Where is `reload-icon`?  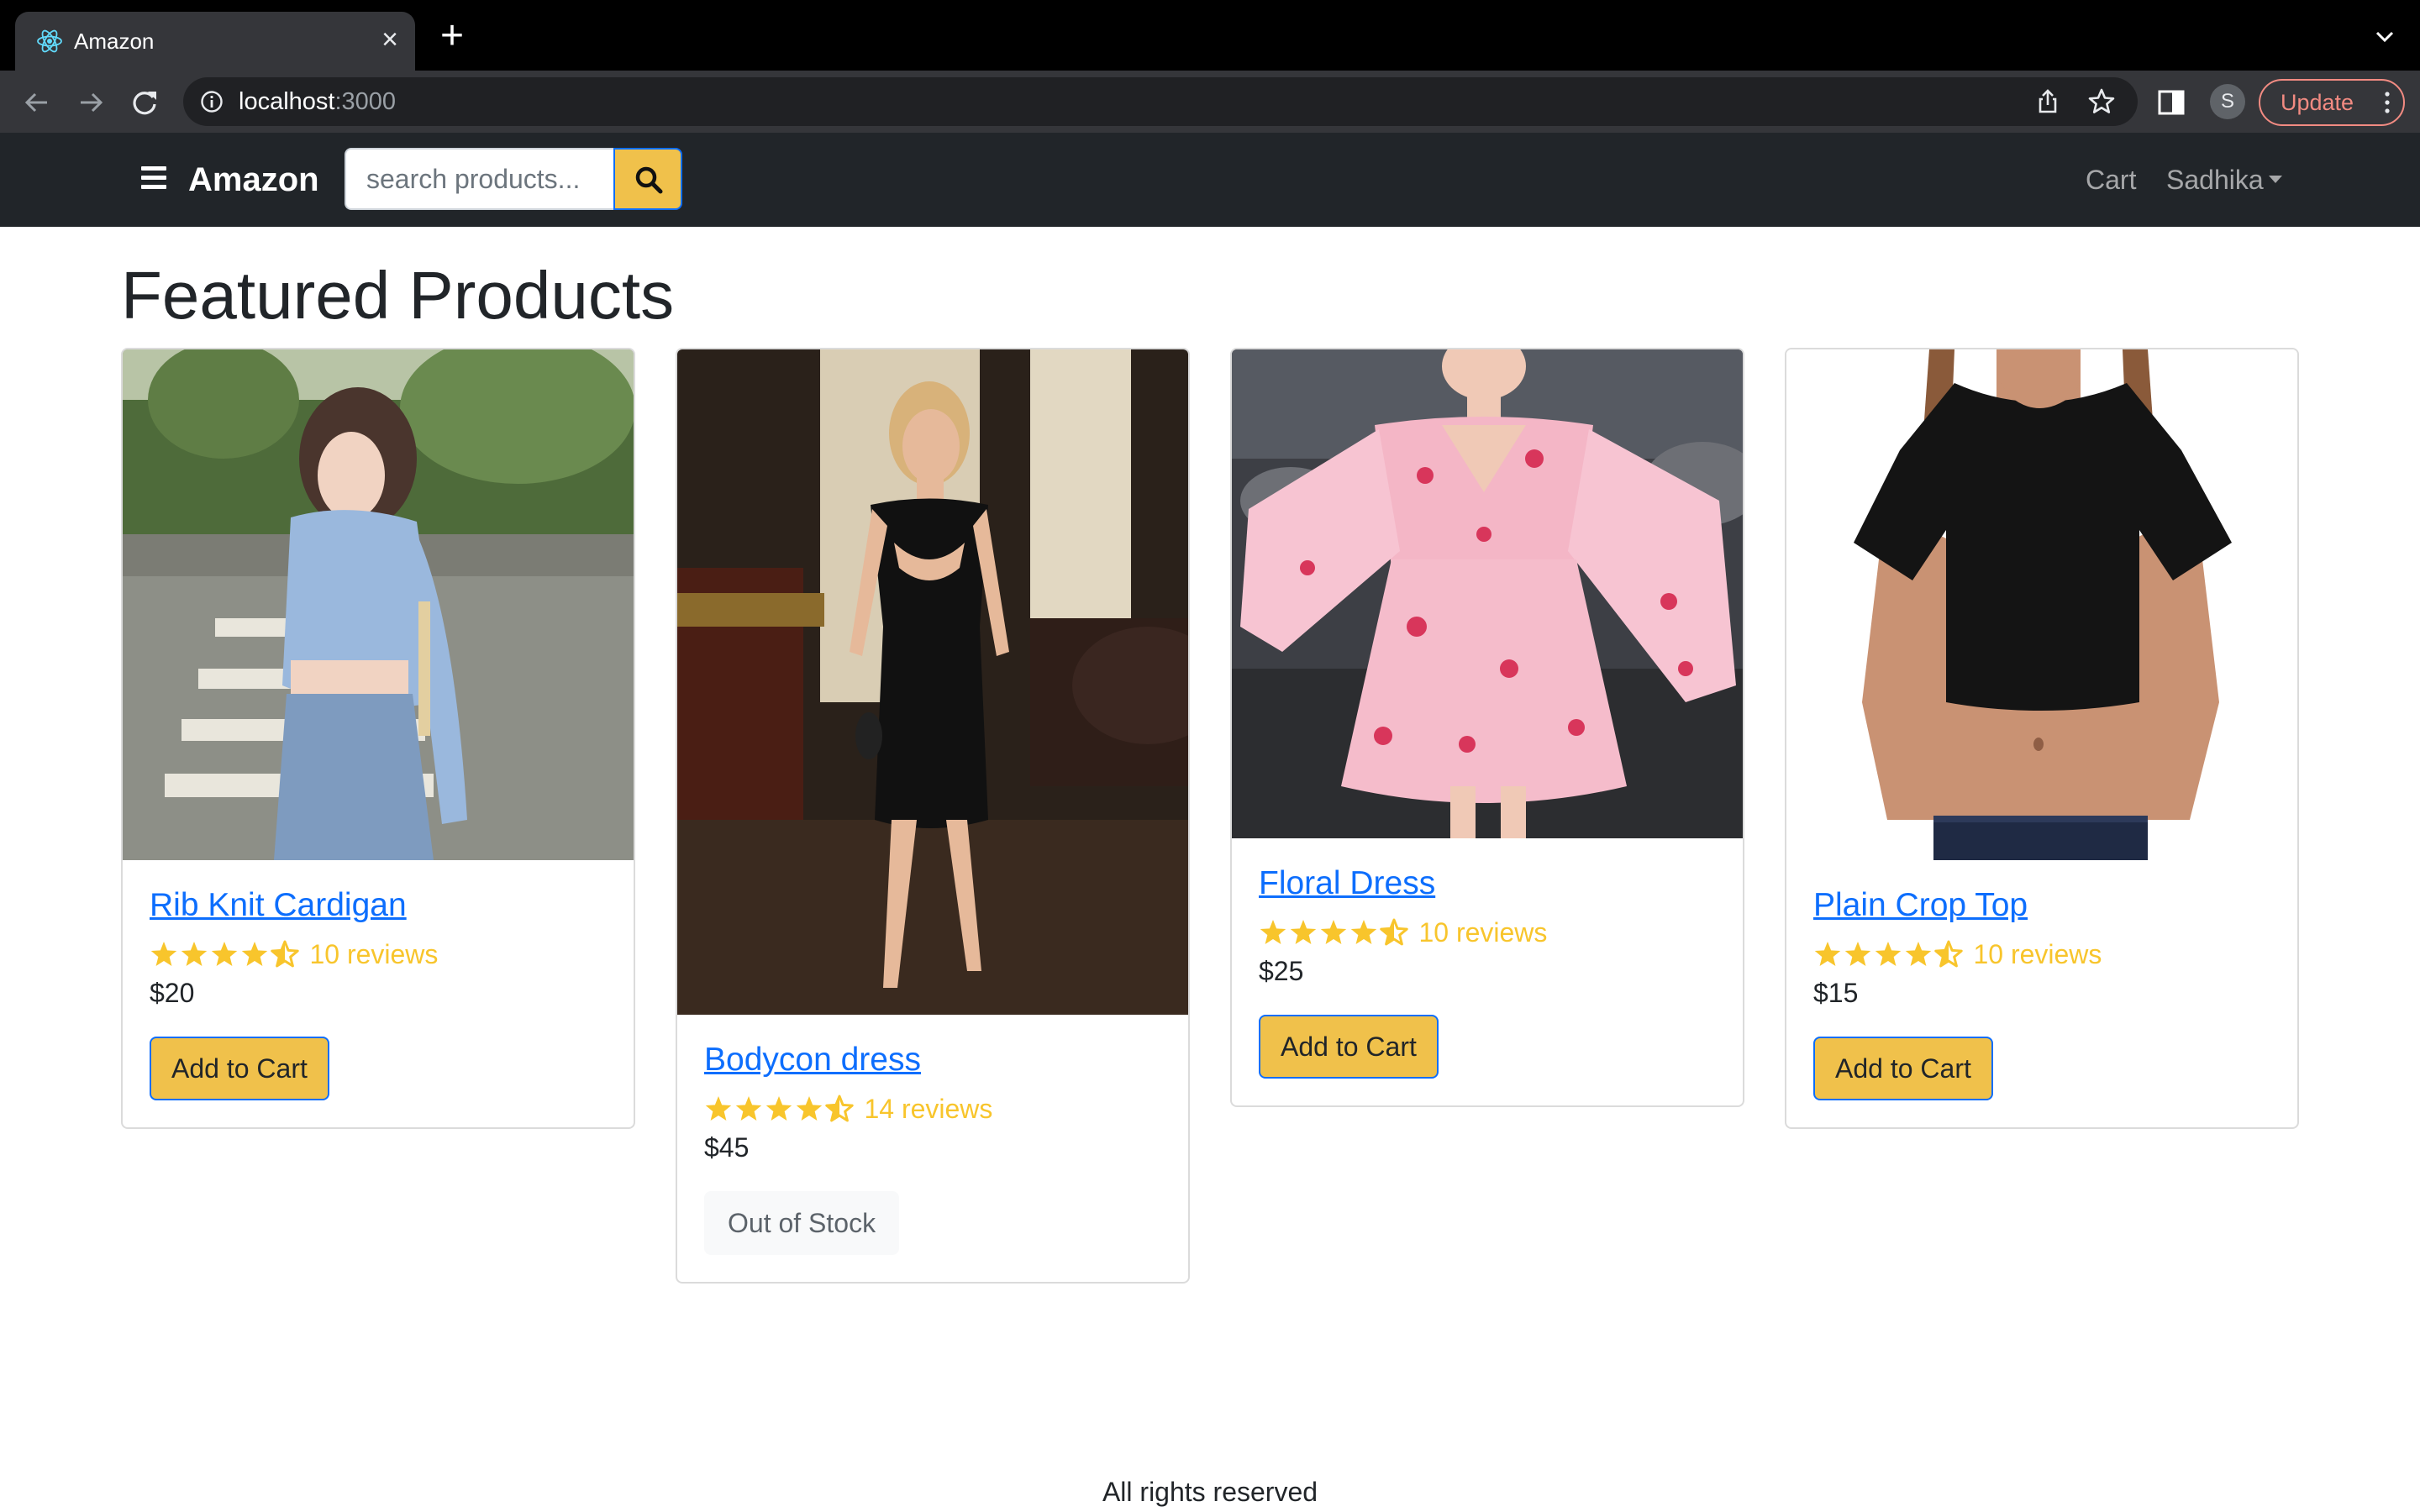
reload-icon is located at coordinates (144, 102).